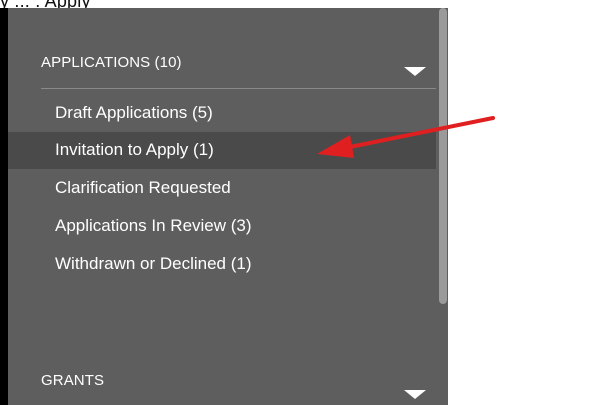  Describe the element at coordinates (222, 380) in the screenshot. I see `grants-section-header: GRANTS` at that location.